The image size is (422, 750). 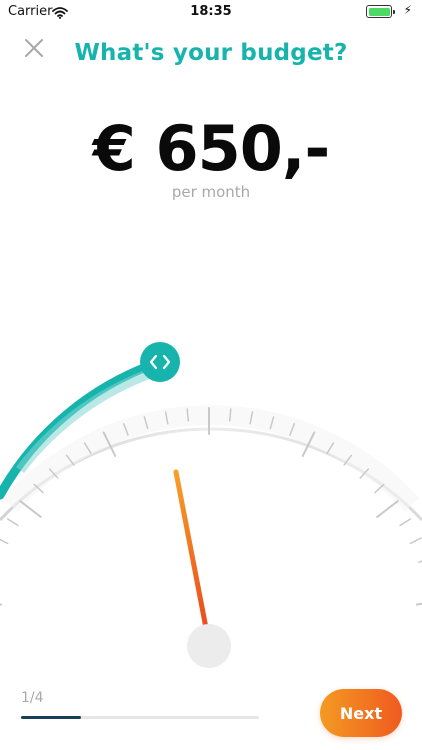 I want to click on battery-icon, so click(x=380, y=11).